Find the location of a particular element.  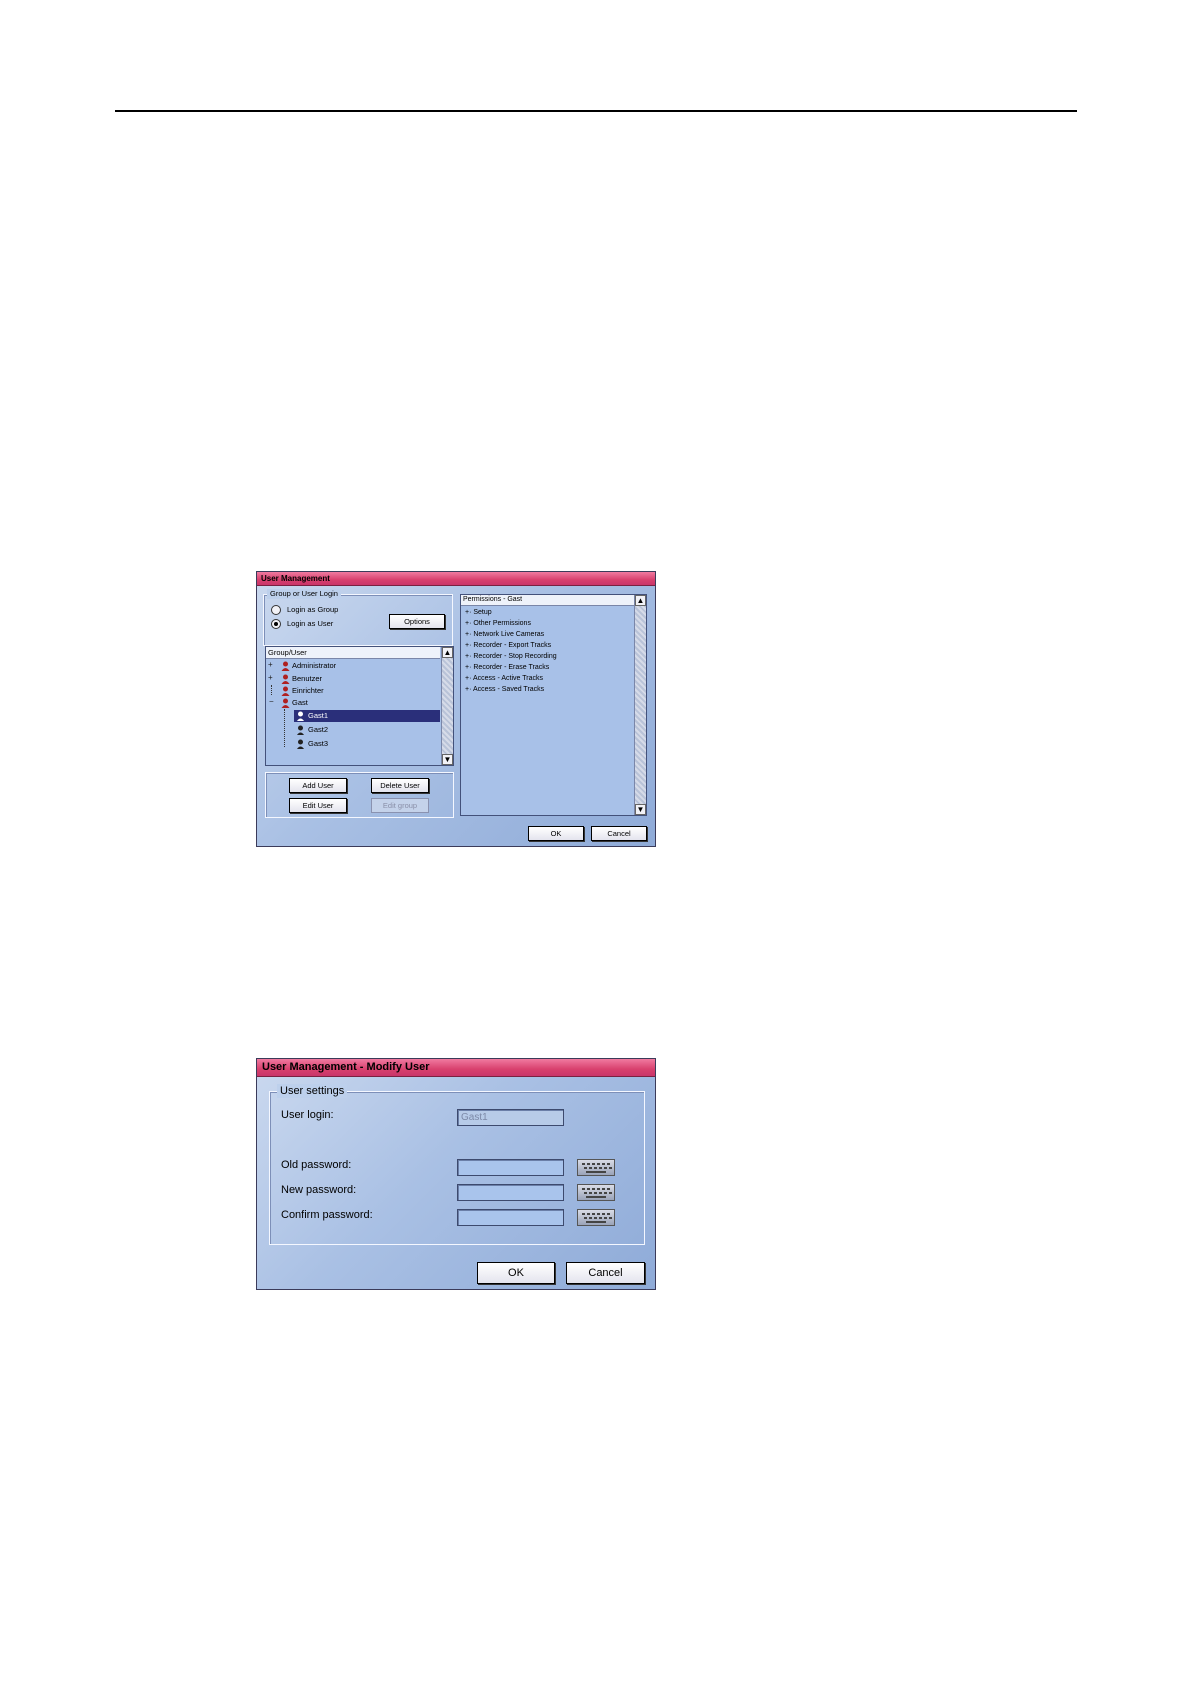

permission-item: +· Access - Active Tracks is located at coordinates (504, 678).